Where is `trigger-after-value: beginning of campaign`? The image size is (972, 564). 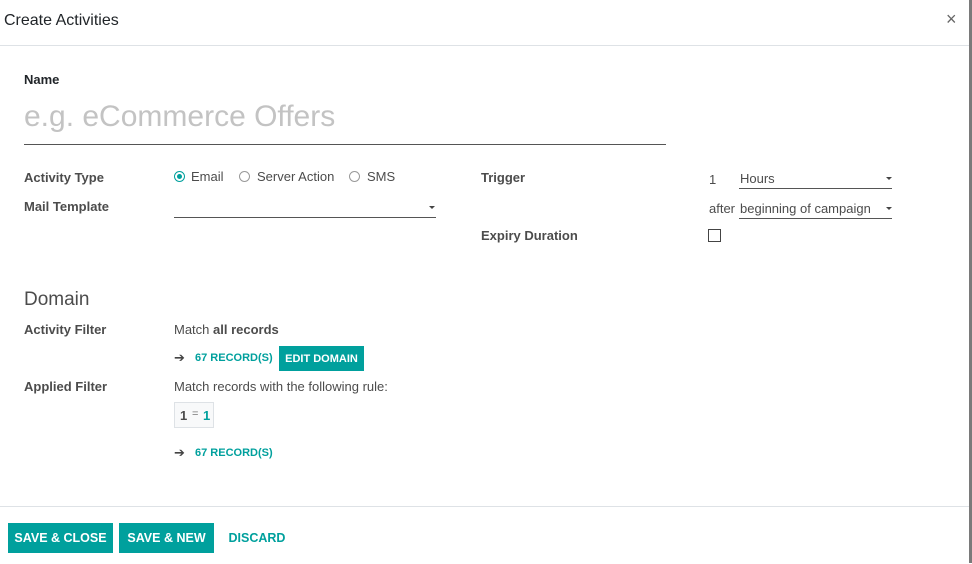
trigger-after-value: beginning of campaign is located at coordinates (805, 208).